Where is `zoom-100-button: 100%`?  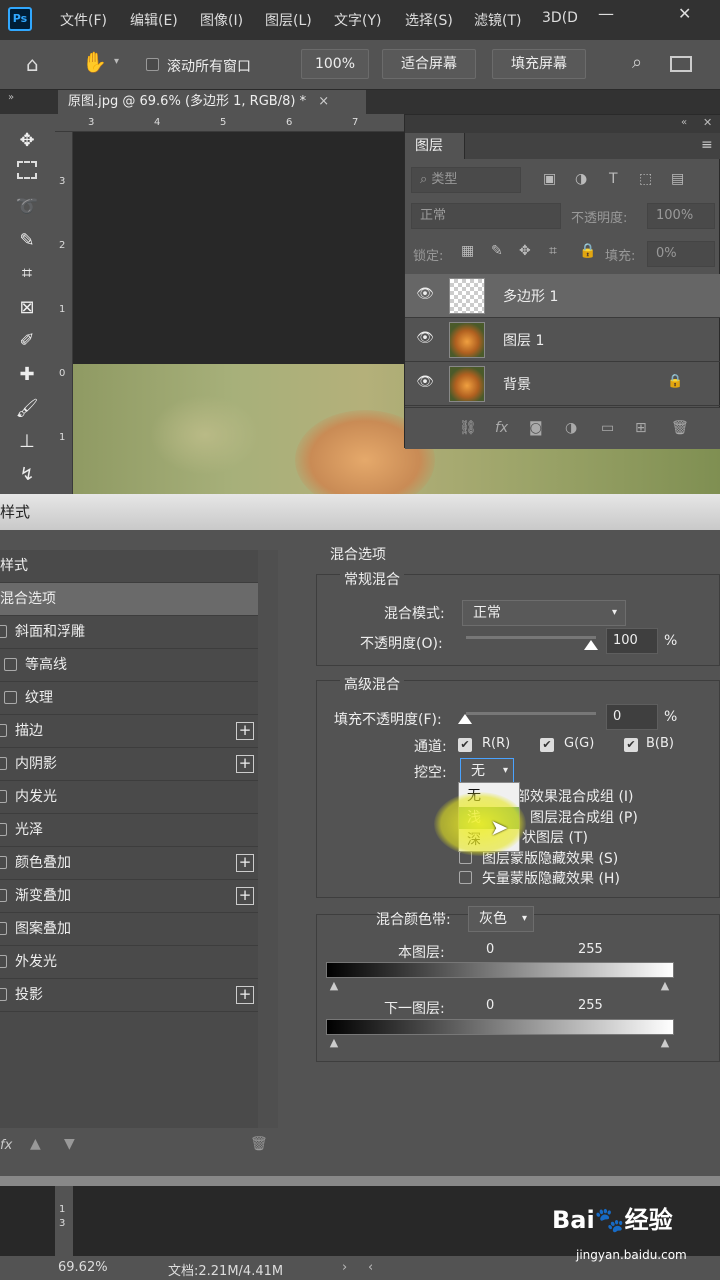 zoom-100-button: 100% is located at coordinates (335, 64).